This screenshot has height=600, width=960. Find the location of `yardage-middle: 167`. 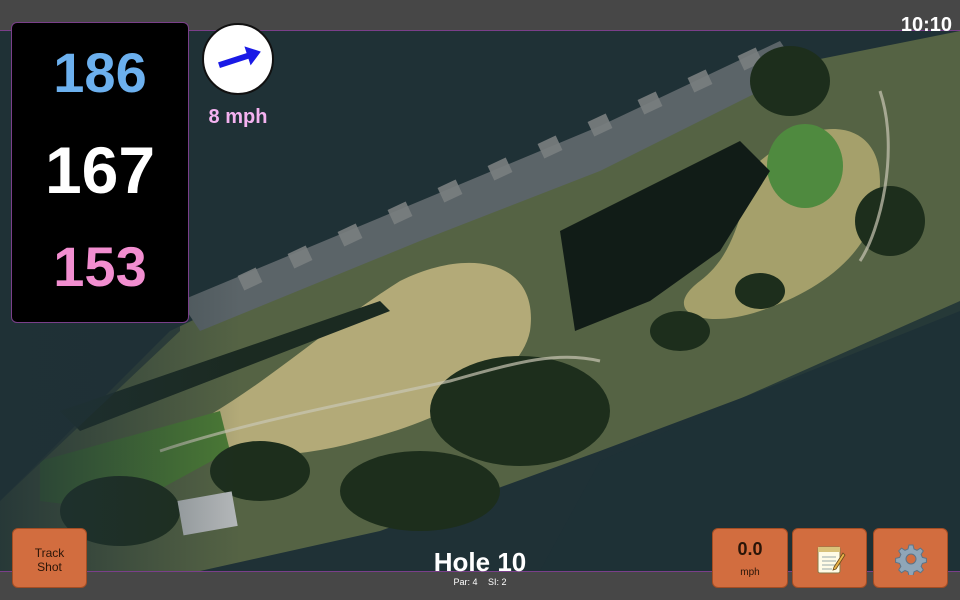

yardage-middle: 167 is located at coordinates (100, 170).